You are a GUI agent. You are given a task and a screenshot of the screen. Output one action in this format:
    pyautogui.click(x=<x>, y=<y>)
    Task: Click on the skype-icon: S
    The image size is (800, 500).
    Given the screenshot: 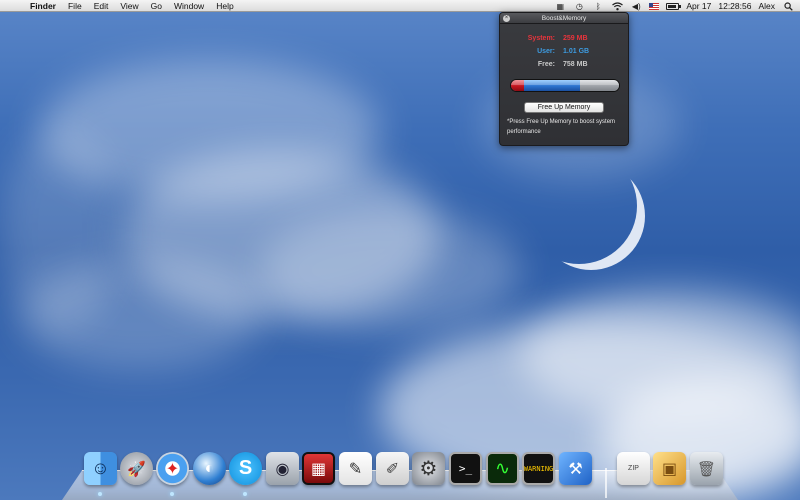 What is the action you would take?
    pyautogui.click(x=245, y=468)
    